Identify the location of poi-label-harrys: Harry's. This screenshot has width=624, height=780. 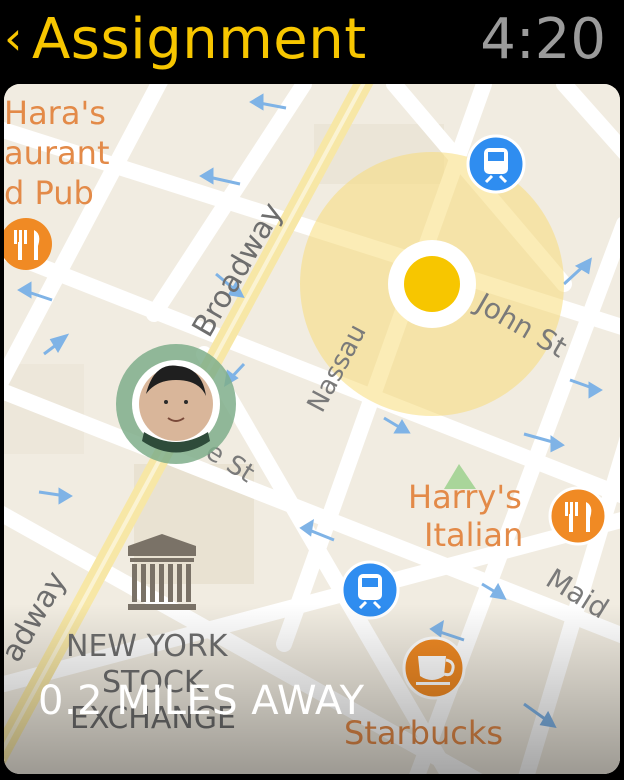
(465, 497).